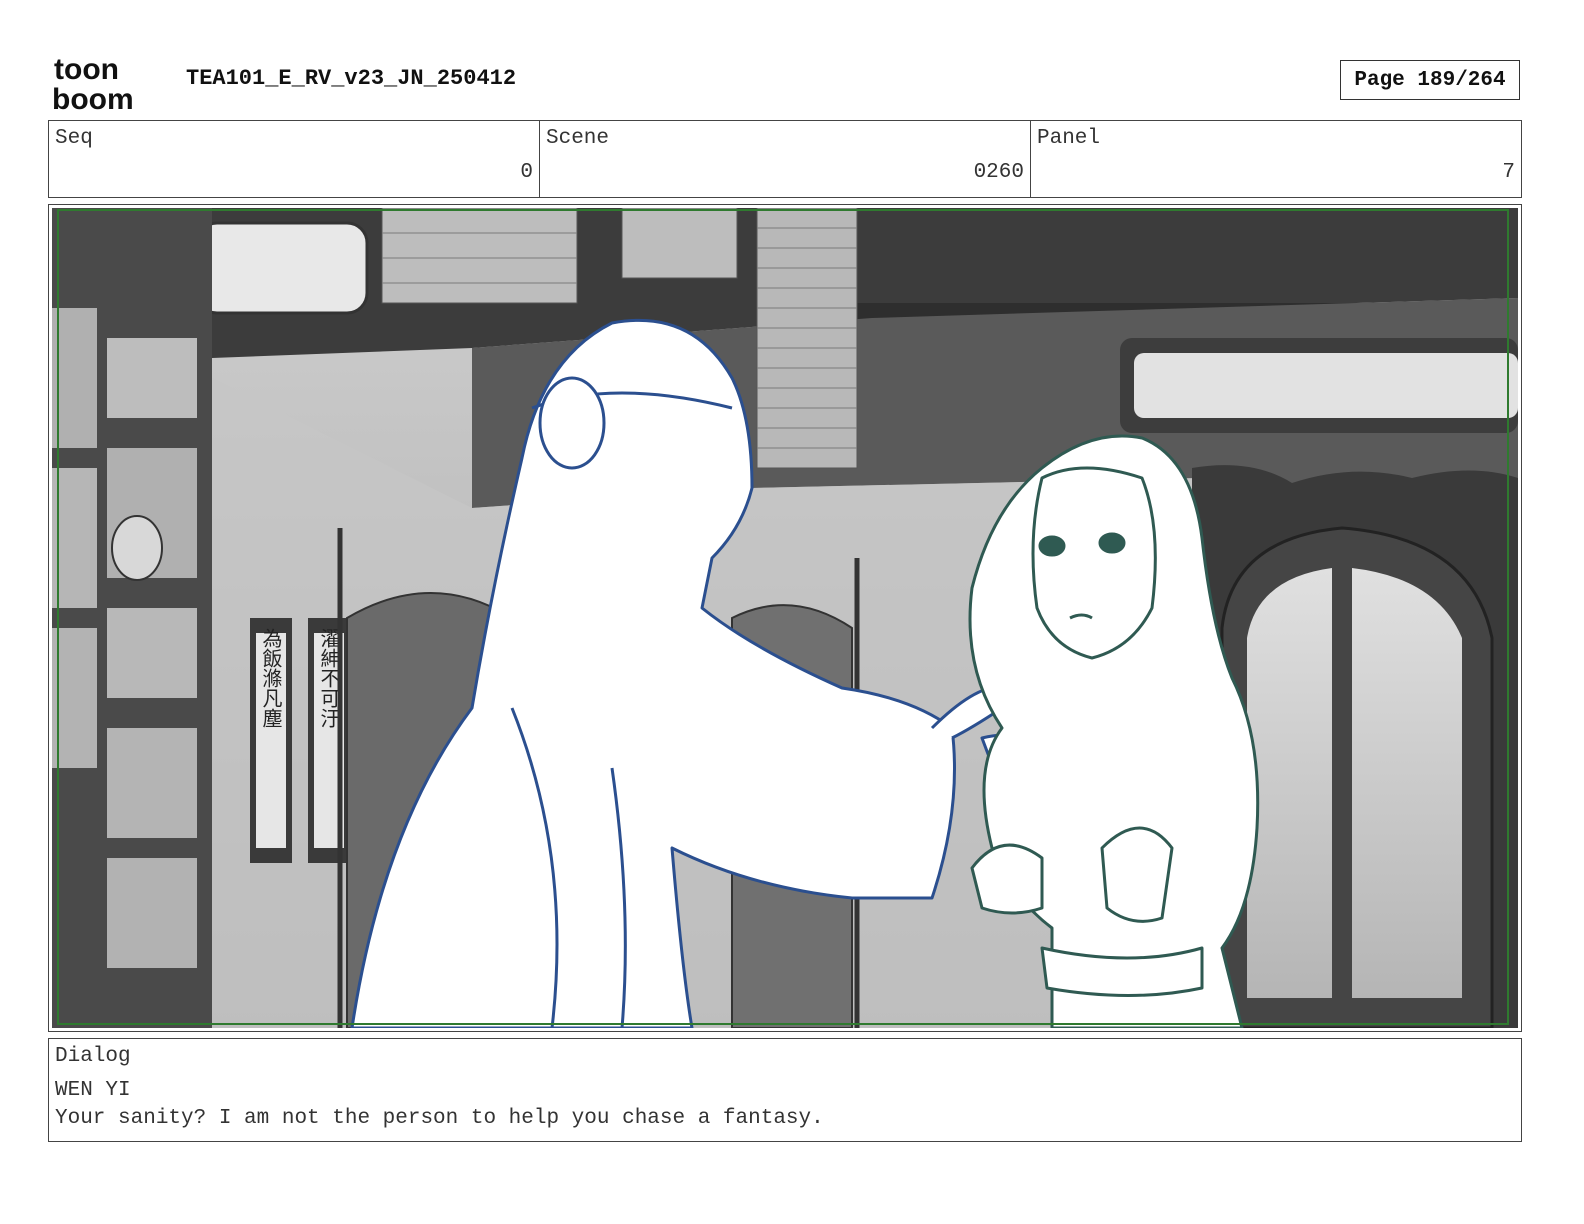 The height and width of the screenshot is (1224, 1584). Describe the element at coordinates (1407, 783) in the screenshot. I see `door-right-window` at that location.